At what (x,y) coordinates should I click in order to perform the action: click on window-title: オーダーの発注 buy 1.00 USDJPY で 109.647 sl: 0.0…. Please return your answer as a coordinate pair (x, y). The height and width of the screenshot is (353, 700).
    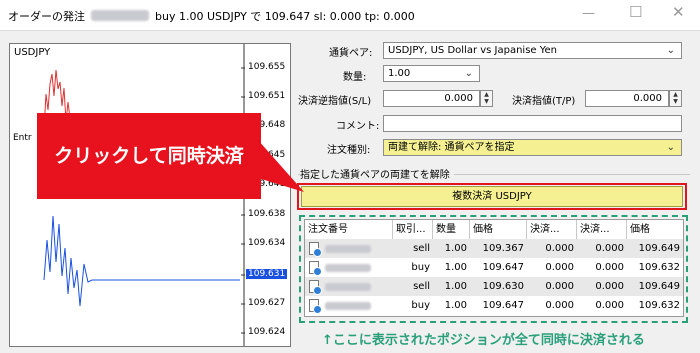
    Looking at the image, I should click on (211, 16).